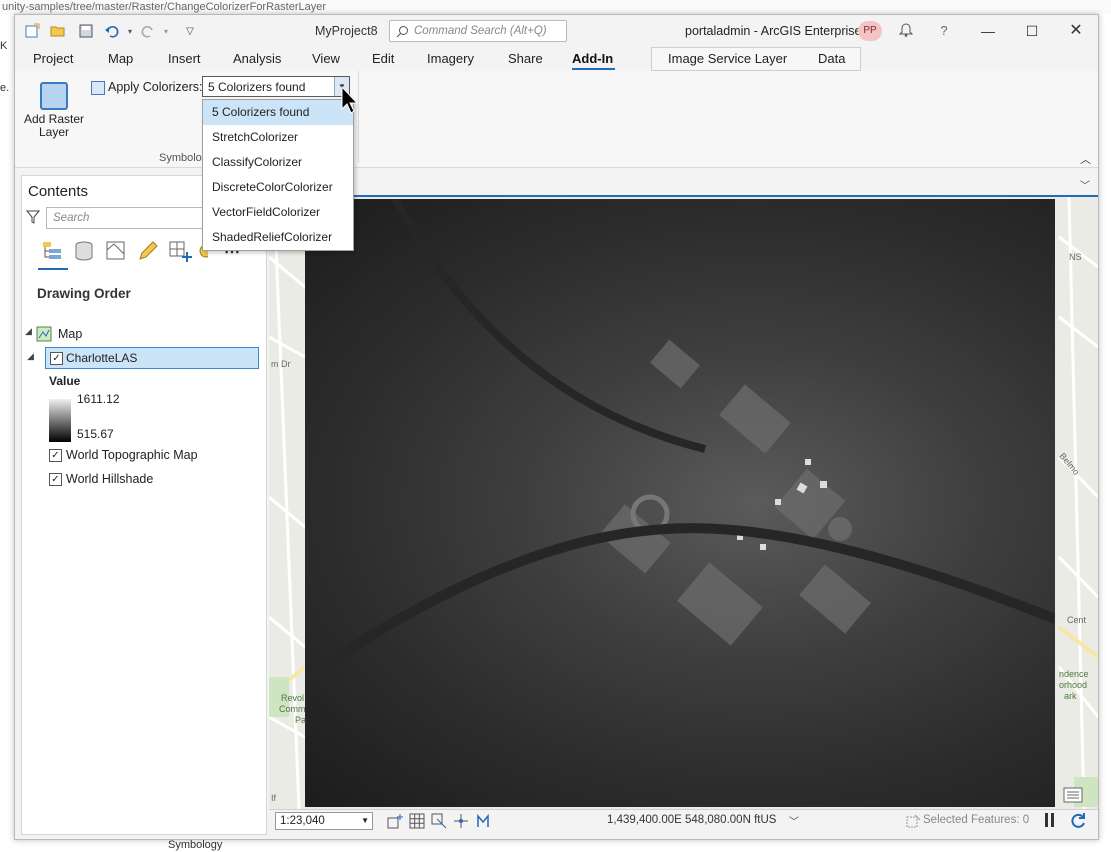 This screenshot has height=852, width=1111. Describe the element at coordinates (555, 845) in the screenshot. I see `background-bottom-strip` at that location.